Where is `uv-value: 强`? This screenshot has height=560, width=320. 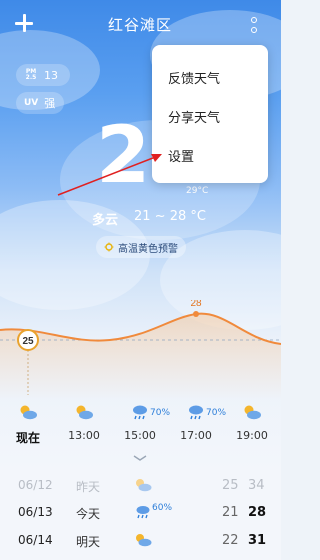 uv-value: 强 is located at coordinates (50, 103).